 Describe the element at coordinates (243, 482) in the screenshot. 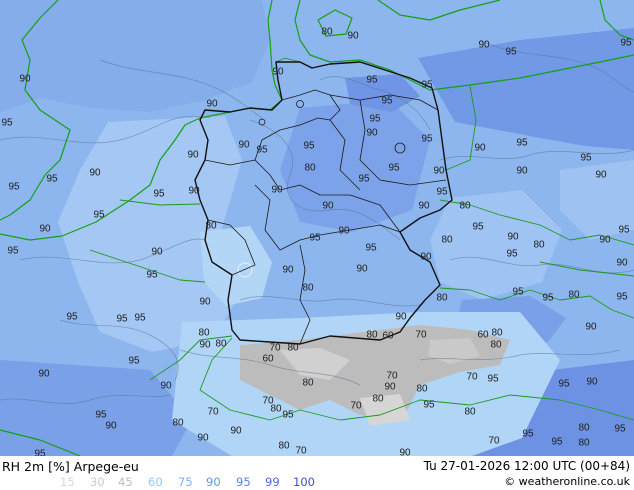

I see `legend-value: 95` at that location.